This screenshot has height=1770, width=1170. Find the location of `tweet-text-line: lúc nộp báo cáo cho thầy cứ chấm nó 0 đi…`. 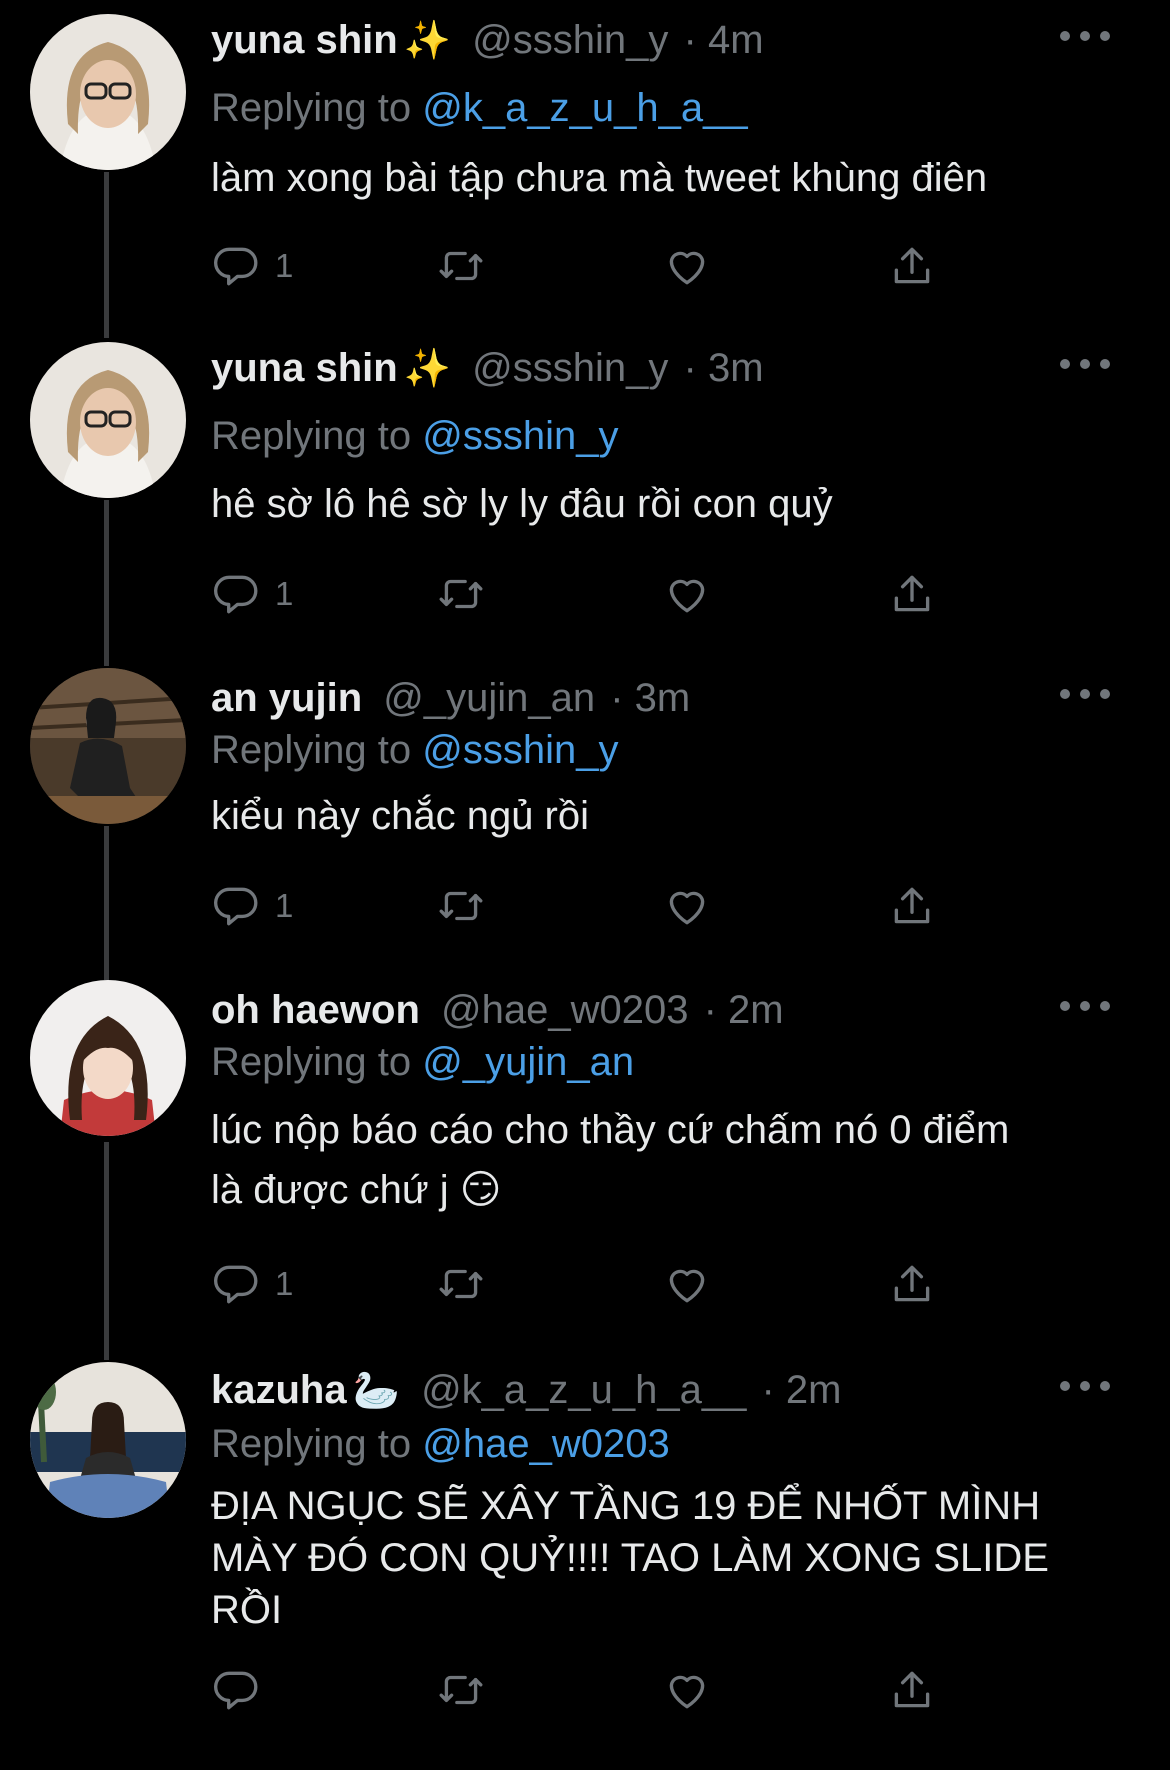

tweet-text-line: lúc nộp báo cáo cho thầy cứ chấm nó 0 đi… is located at coordinates (610, 1130).